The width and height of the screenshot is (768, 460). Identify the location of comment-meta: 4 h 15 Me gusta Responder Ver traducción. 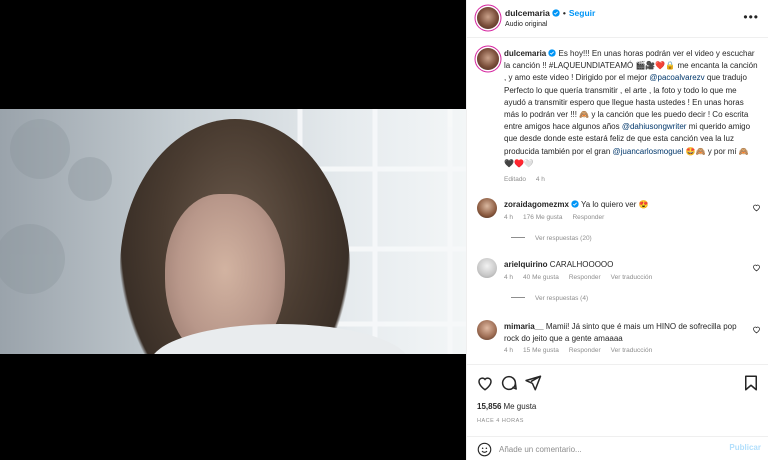
(583, 350).